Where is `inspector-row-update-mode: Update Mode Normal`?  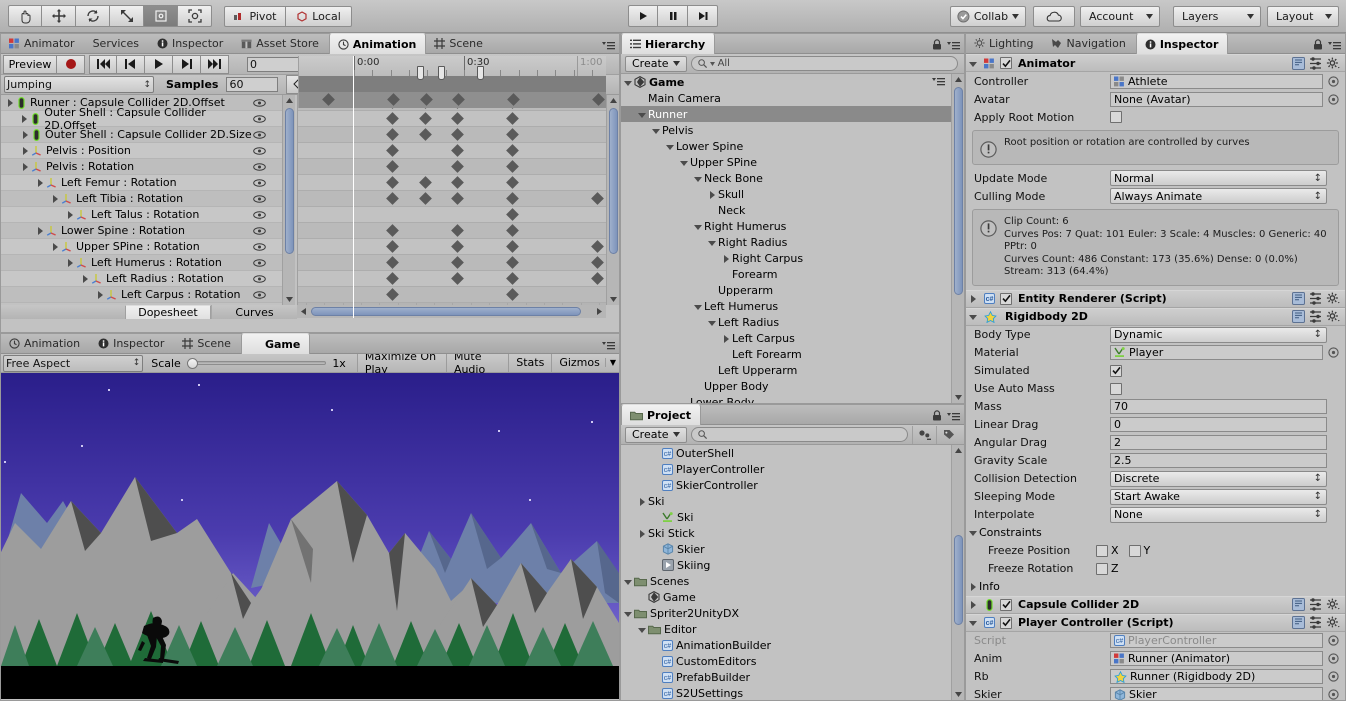
inspector-row-update-mode: Update Mode Normal is located at coordinates (1155, 178).